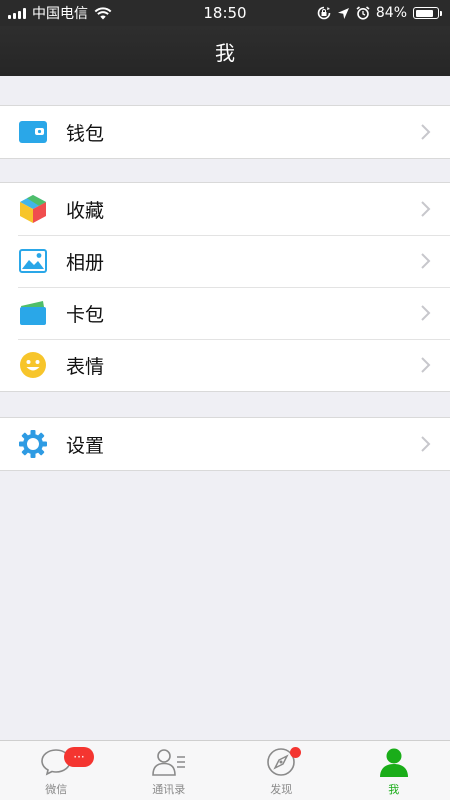 The height and width of the screenshot is (800, 450). I want to click on rotation-lock-icon, so click(324, 13).